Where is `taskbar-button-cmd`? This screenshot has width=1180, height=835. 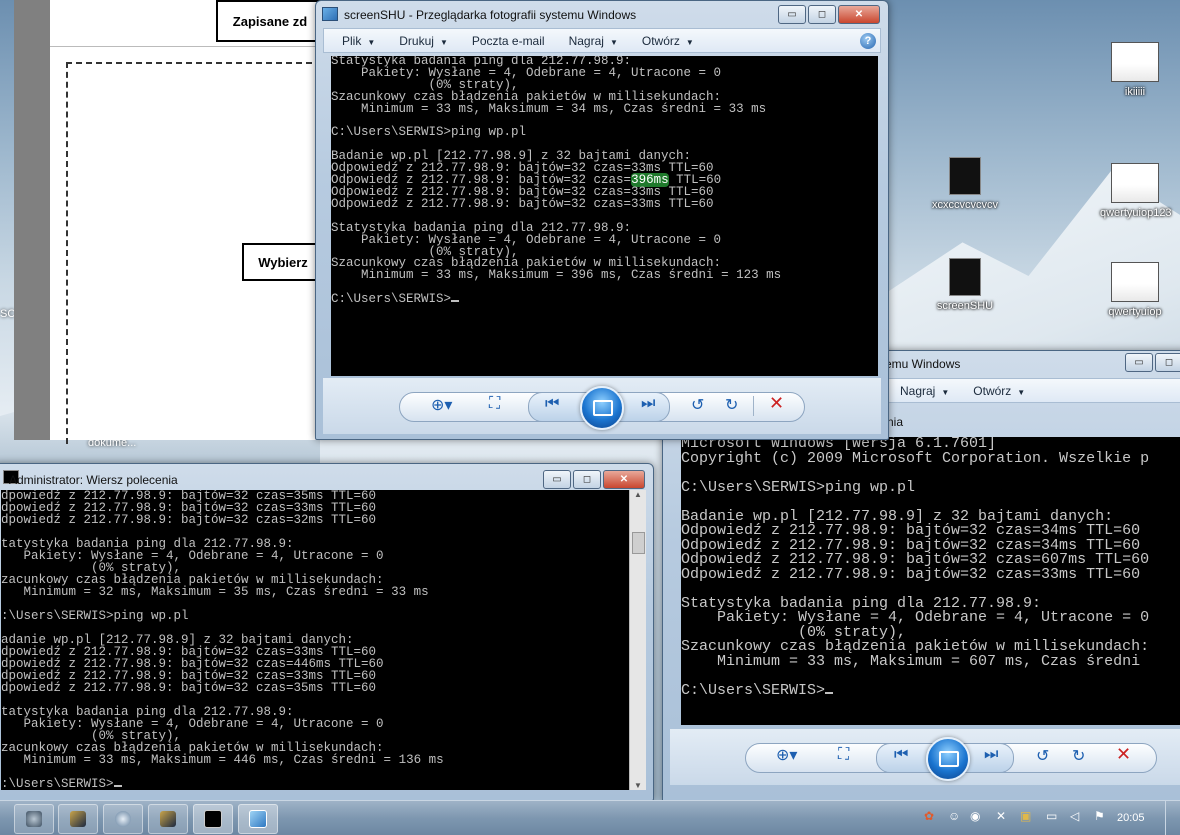 taskbar-button-cmd is located at coordinates (213, 819).